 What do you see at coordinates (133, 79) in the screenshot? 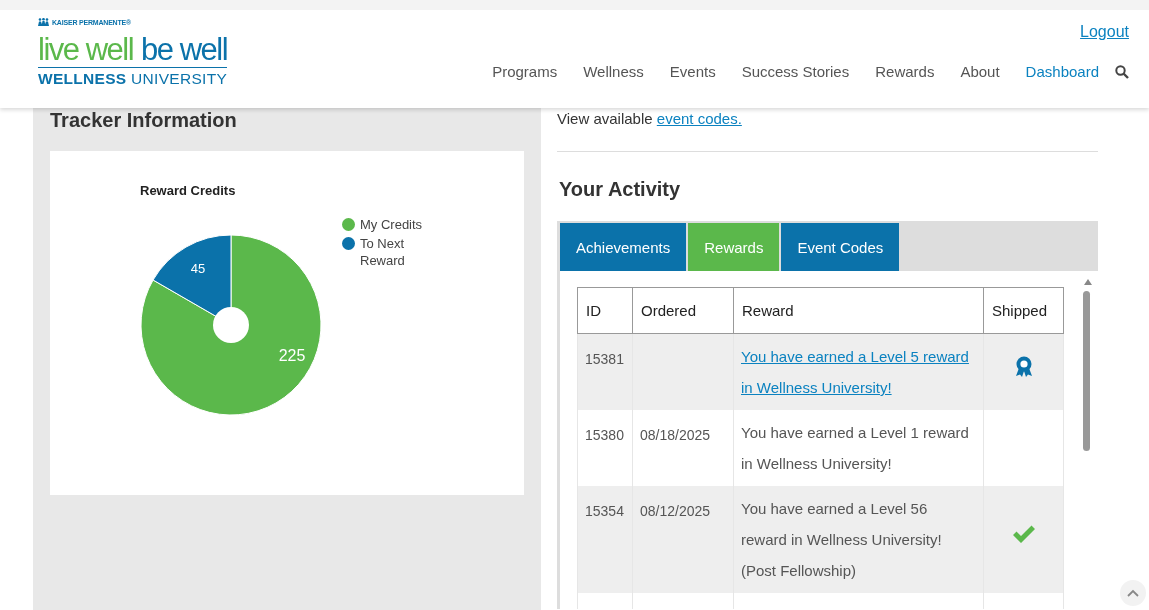
I see `logo-subtitle: WELLNESS UNIVERSITY` at bounding box center [133, 79].